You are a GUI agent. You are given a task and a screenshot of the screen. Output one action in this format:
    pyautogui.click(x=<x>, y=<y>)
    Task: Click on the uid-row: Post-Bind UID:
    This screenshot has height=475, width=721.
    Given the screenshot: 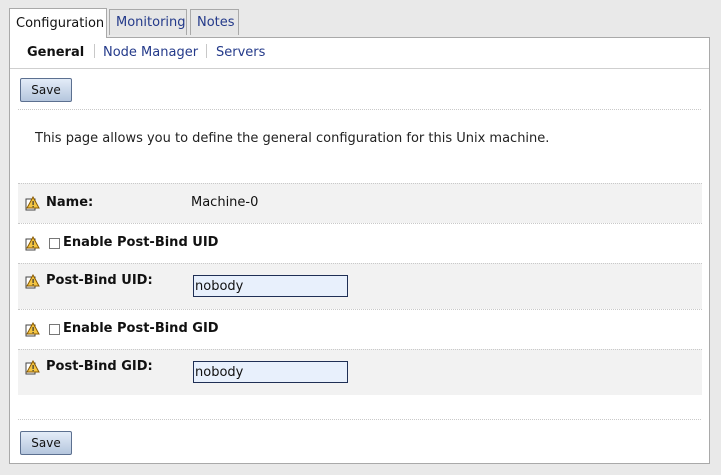 What is the action you would take?
    pyautogui.click(x=360, y=286)
    